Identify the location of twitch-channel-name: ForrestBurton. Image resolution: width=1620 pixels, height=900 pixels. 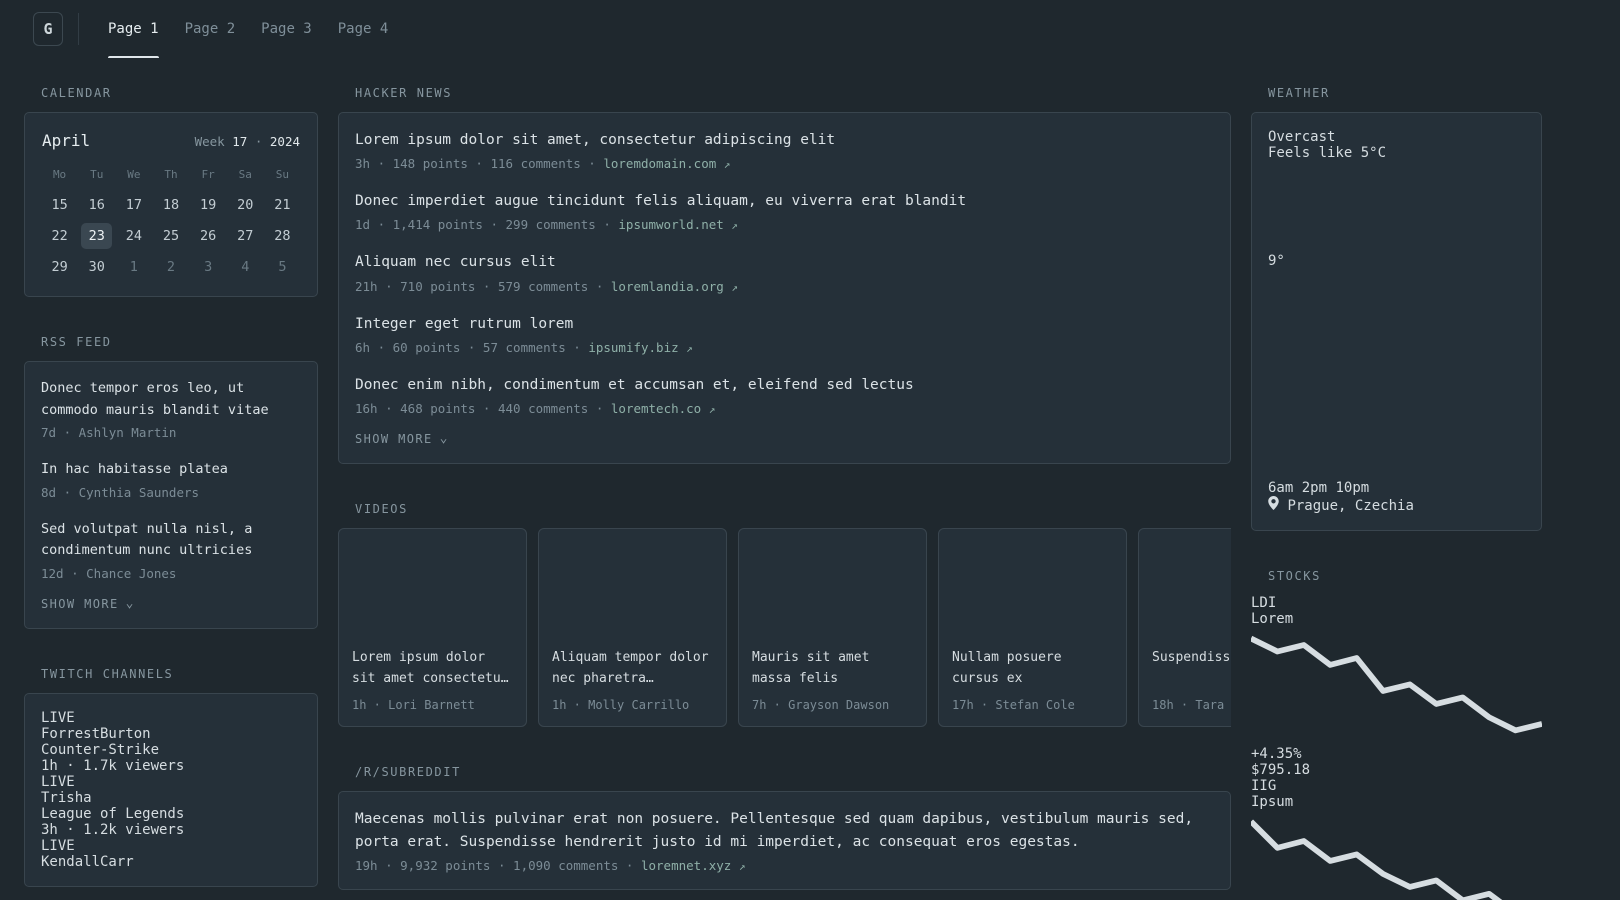
(171, 734).